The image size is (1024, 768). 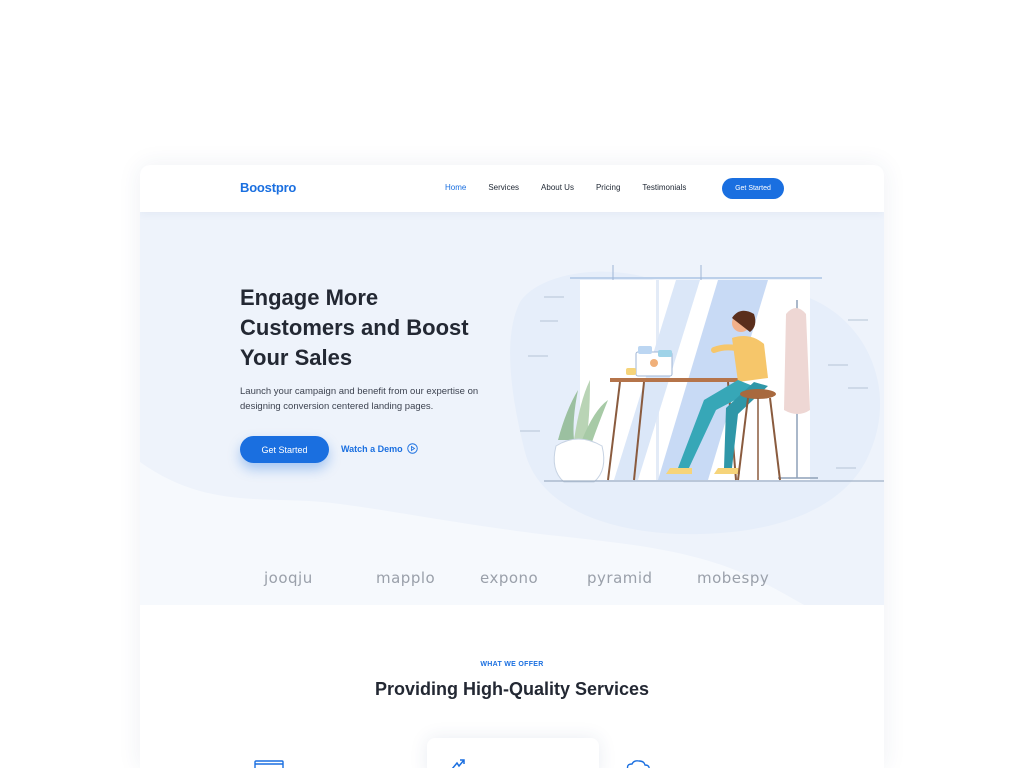 I want to click on section-eyebrow: WHAT WE OFFER, so click(x=512, y=664).